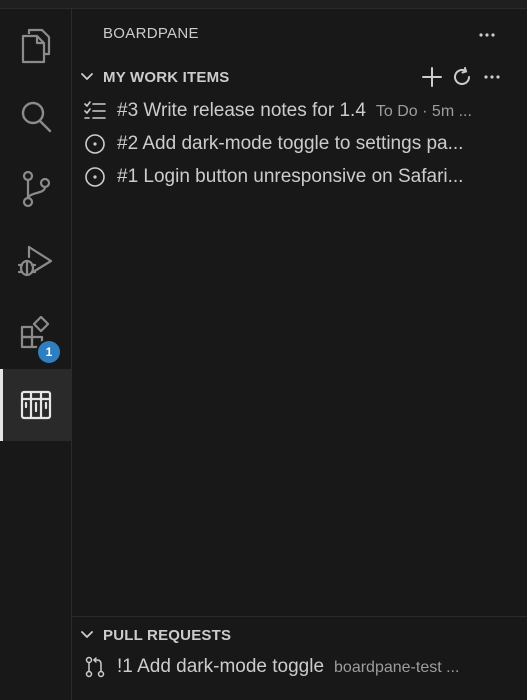 Image resolution: width=527 pixels, height=700 pixels. I want to click on work-items-section-header: MY WORK ITEMS, so click(299, 77).